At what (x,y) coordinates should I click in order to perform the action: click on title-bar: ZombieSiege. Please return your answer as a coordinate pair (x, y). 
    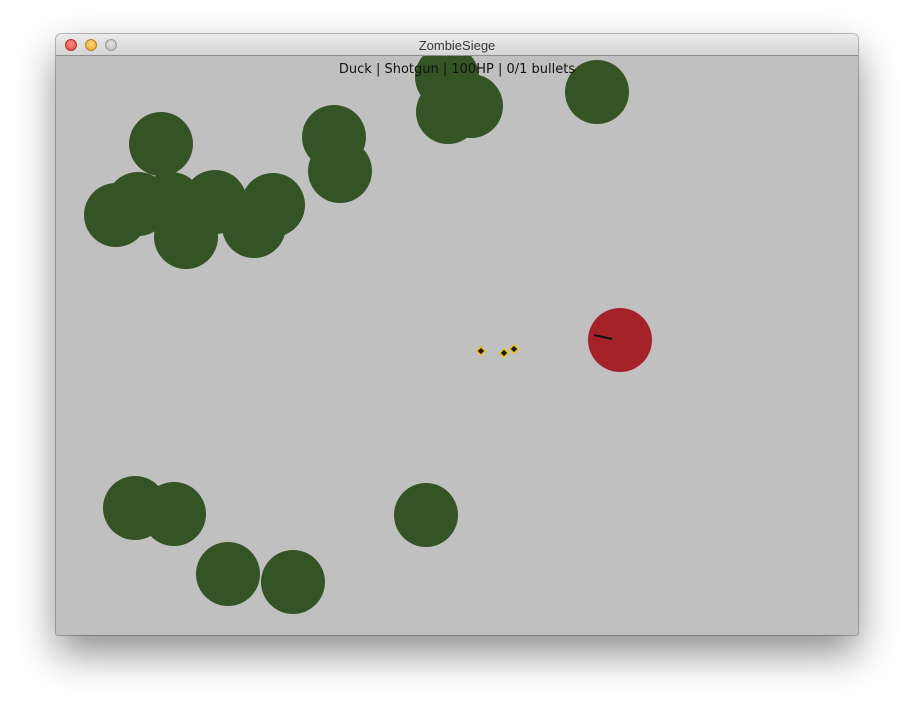
    Looking at the image, I should click on (457, 45).